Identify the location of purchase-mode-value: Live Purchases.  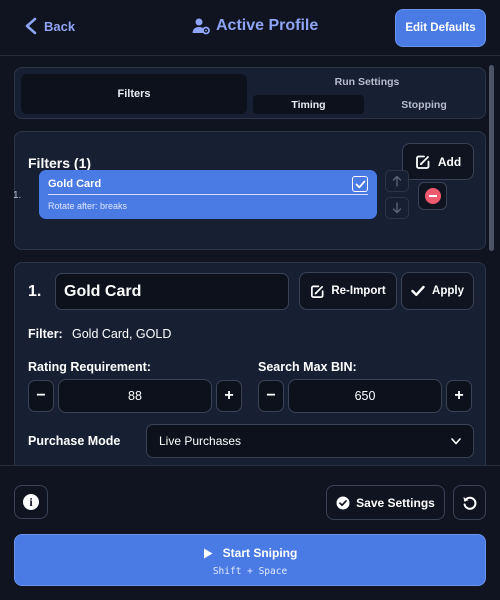
(200, 441).